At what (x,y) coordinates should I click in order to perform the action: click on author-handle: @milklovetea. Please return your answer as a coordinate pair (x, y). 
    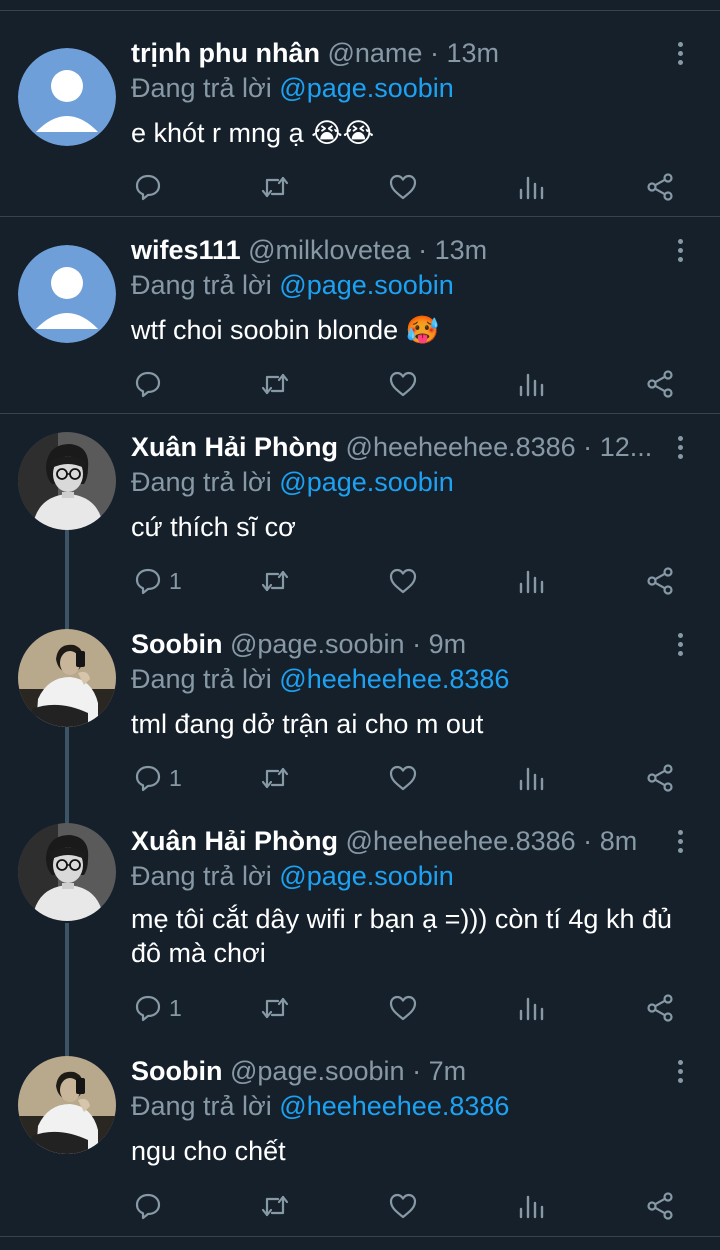
    Looking at the image, I should click on (329, 250).